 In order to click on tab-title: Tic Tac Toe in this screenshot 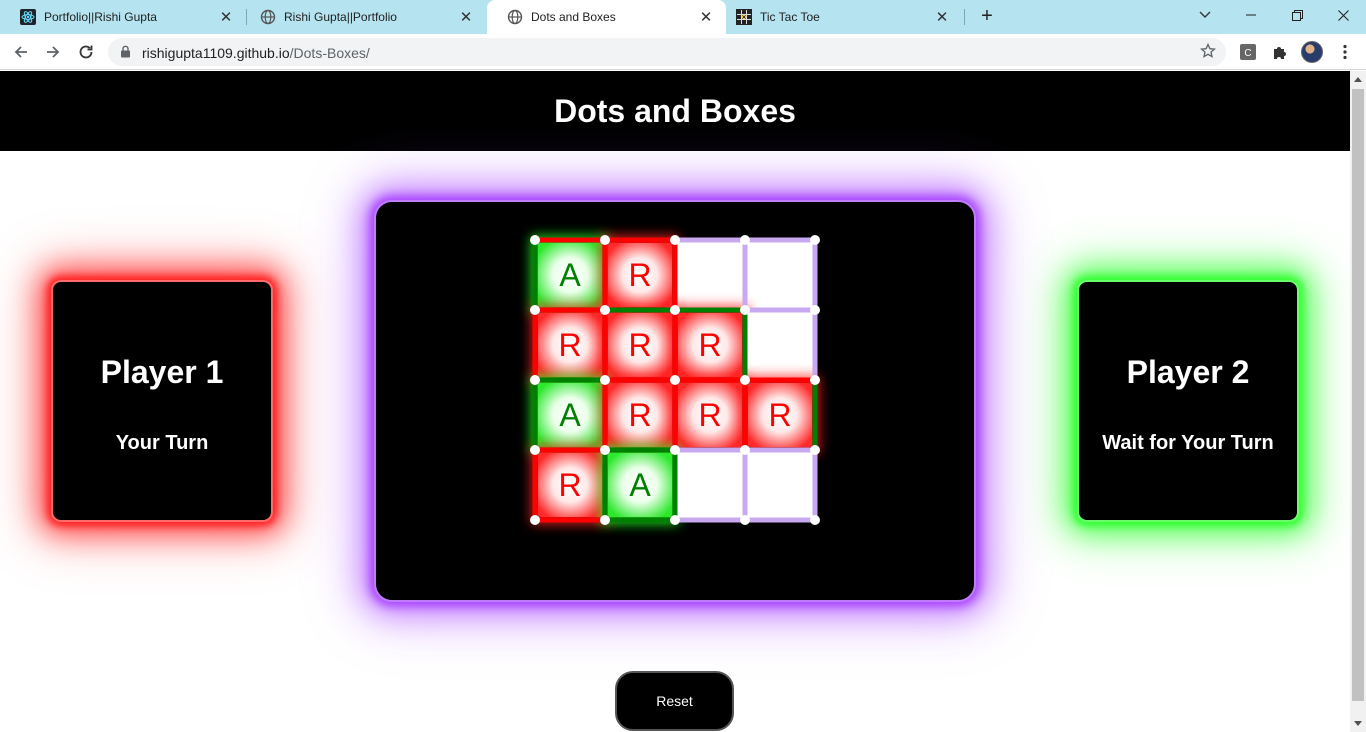, I will do `click(790, 17)`.